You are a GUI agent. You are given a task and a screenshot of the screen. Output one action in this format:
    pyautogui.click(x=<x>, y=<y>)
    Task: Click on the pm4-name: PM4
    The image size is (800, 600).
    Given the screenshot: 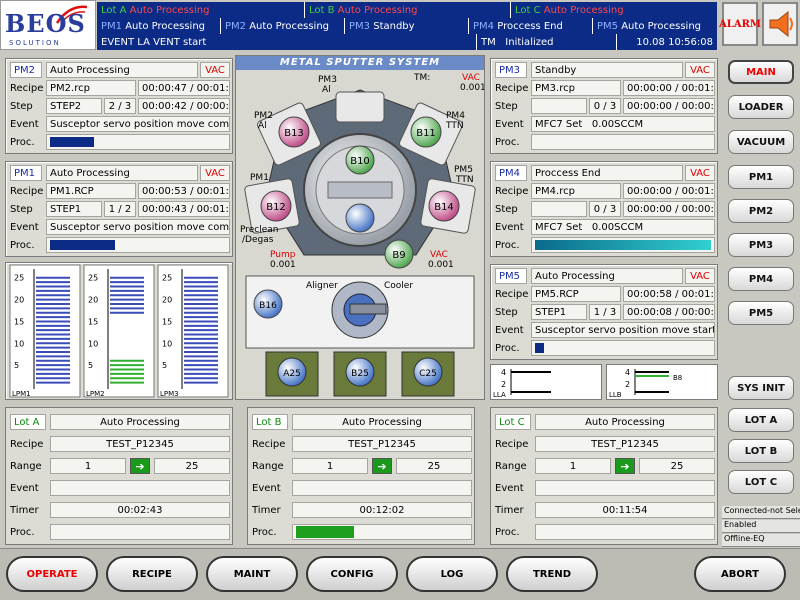 What is the action you would take?
    pyautogui.click(x=511, y=173)
    